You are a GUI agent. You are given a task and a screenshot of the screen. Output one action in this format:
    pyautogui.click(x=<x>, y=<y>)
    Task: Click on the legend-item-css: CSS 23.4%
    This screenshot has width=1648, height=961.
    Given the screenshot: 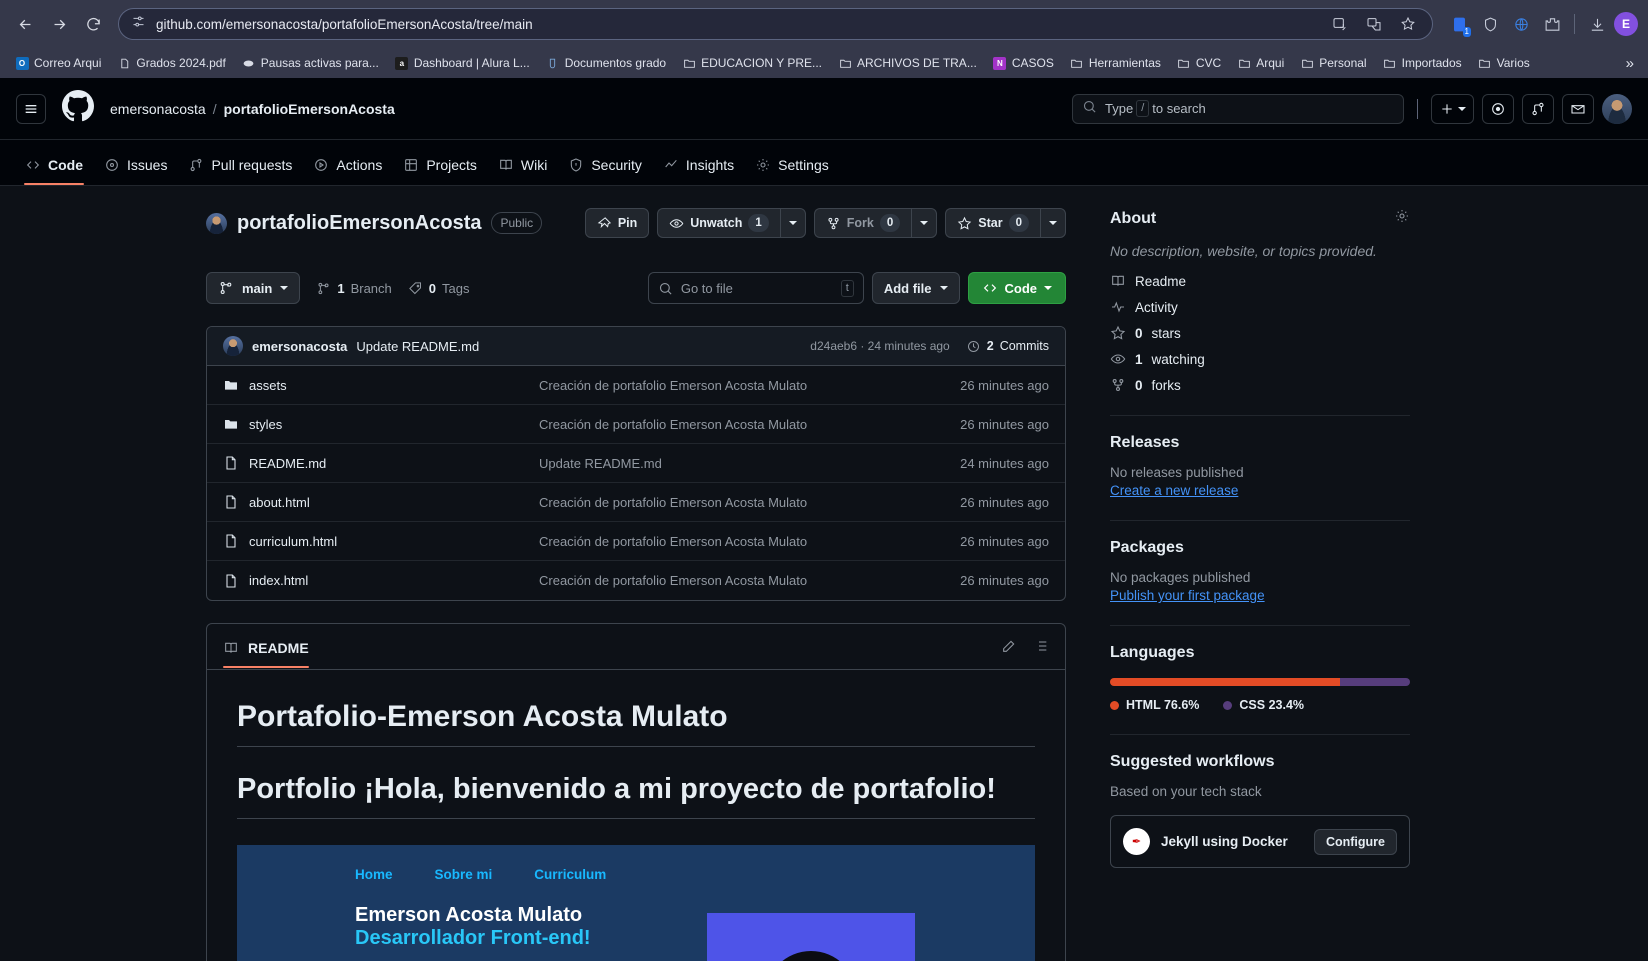 What is the action you would take?
    pyautogui.click(x=1263, y=705)
    